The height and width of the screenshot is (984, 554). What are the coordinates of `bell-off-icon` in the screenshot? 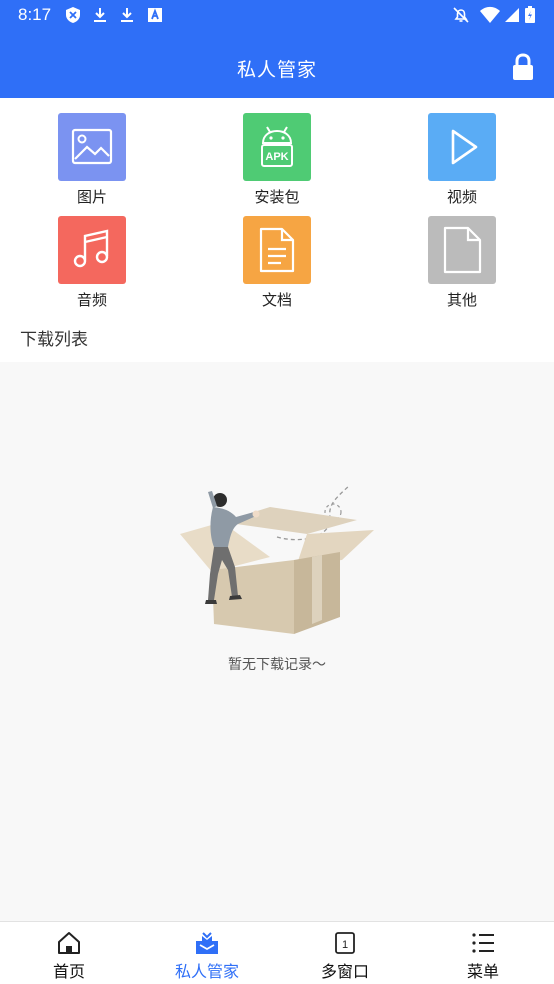 It's located at (461, 15).